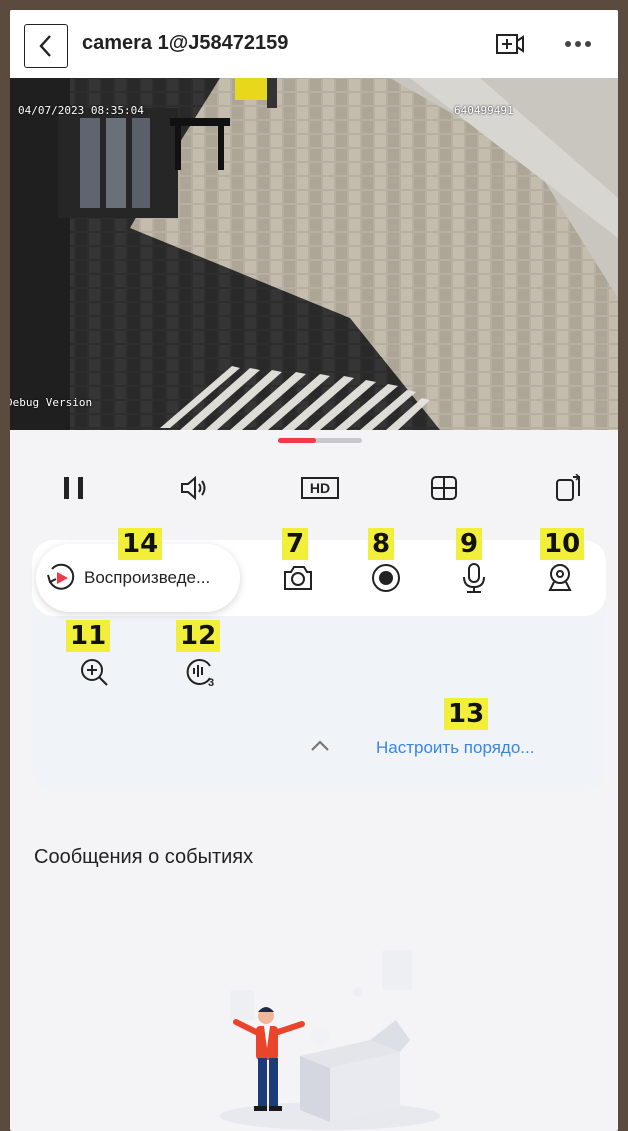 This screenshot has height=1131, width=628. I want to click on rotate-screen-button, so click(568, 488).